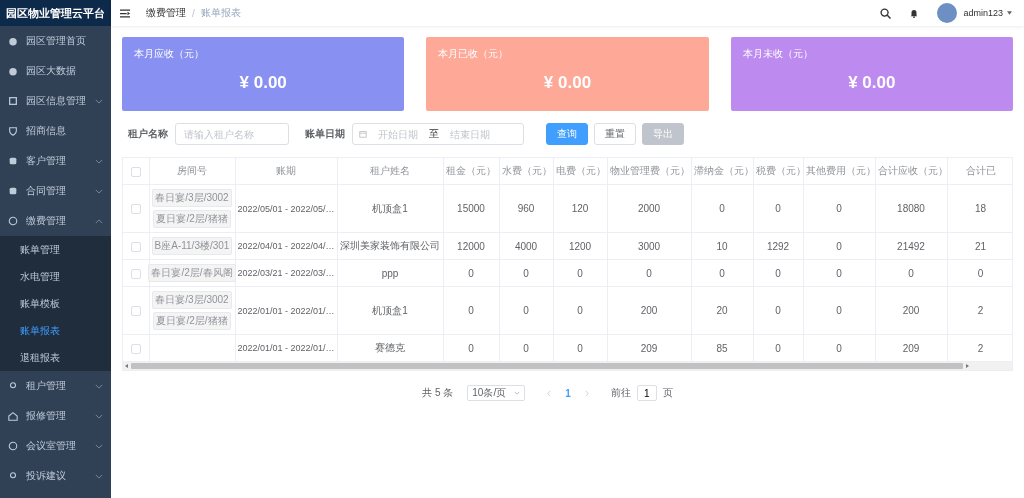 This screenshot has height=498, width=1024. Describe the element at coordinates (55, 303) in the screenshot. I see `submenu-item: 账单模板` at that location.